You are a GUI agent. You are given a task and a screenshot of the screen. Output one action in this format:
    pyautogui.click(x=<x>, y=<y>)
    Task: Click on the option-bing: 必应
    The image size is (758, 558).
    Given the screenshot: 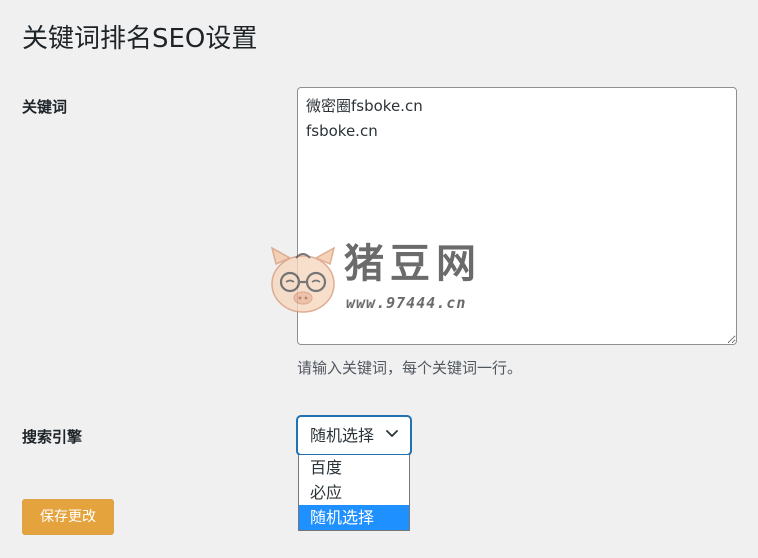 What is the action you would take?
    pyautogui.click(x=354, y=492)
    